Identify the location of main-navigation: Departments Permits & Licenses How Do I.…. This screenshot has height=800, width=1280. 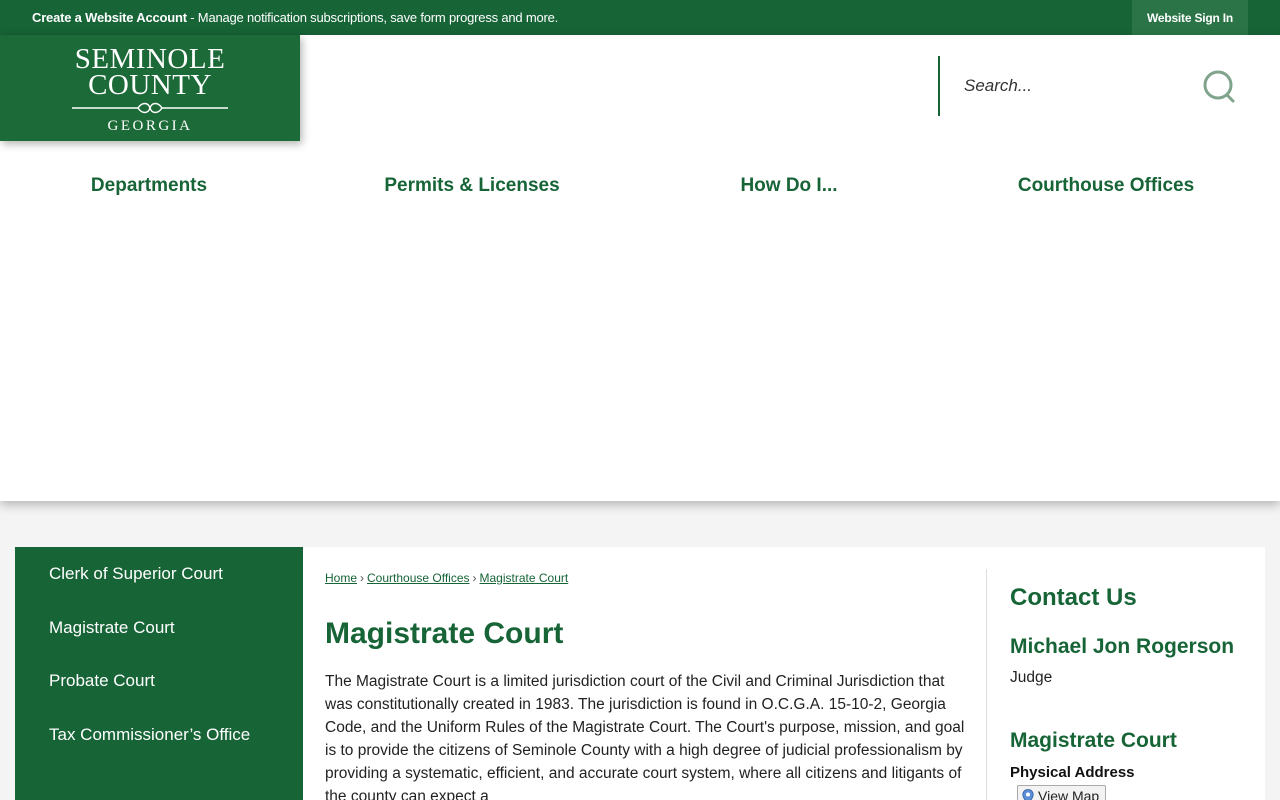
(640, 190).